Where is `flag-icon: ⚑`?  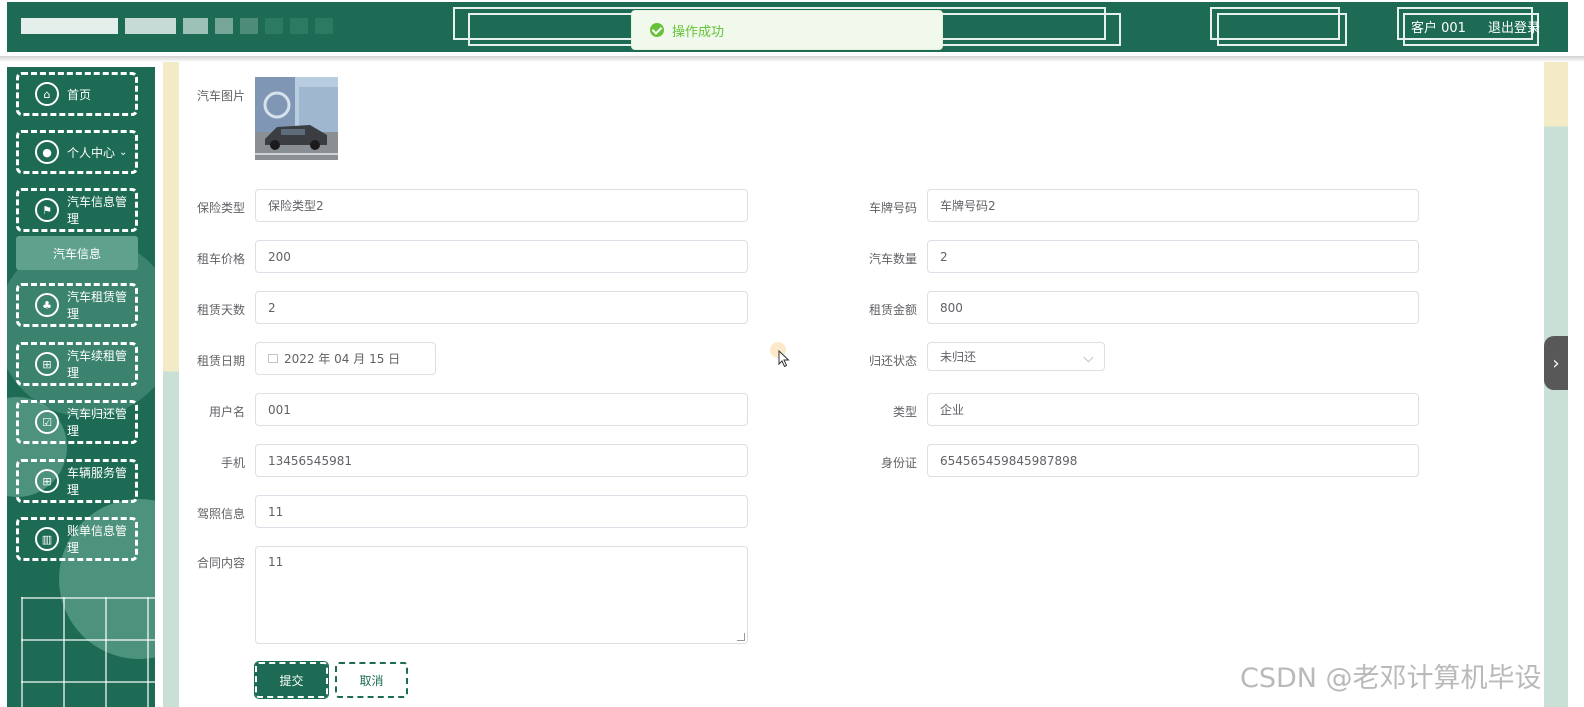 flag-icon: ⚑ is located at coordinates (47, 210).